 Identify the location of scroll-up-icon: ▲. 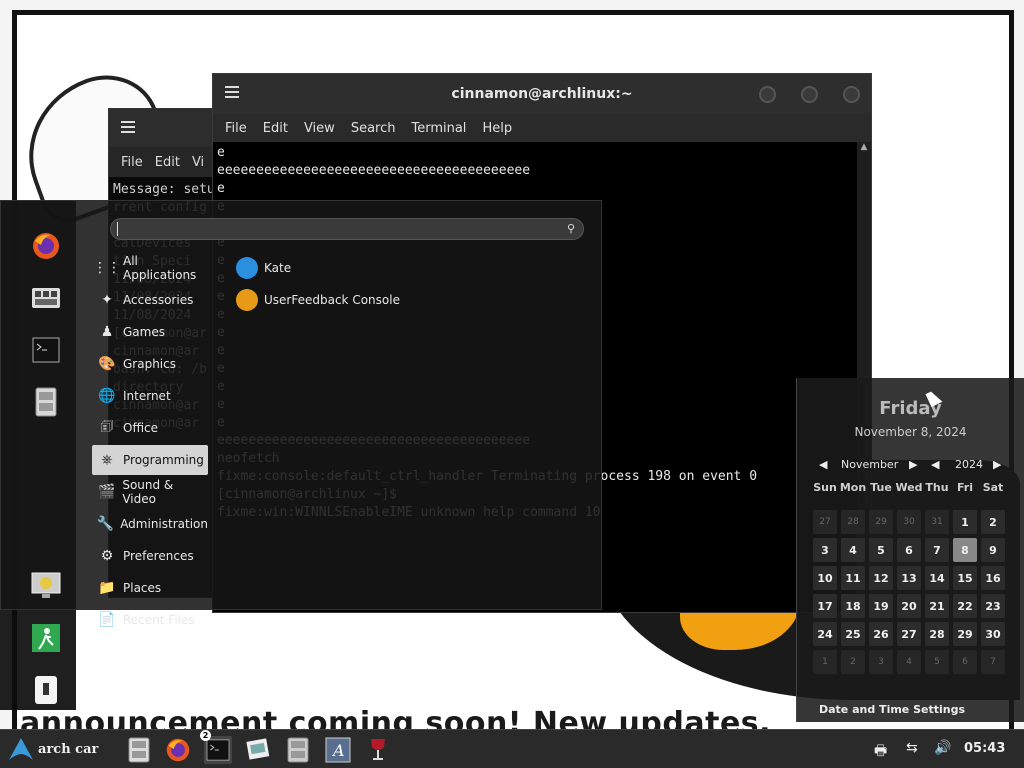
(864, 147).